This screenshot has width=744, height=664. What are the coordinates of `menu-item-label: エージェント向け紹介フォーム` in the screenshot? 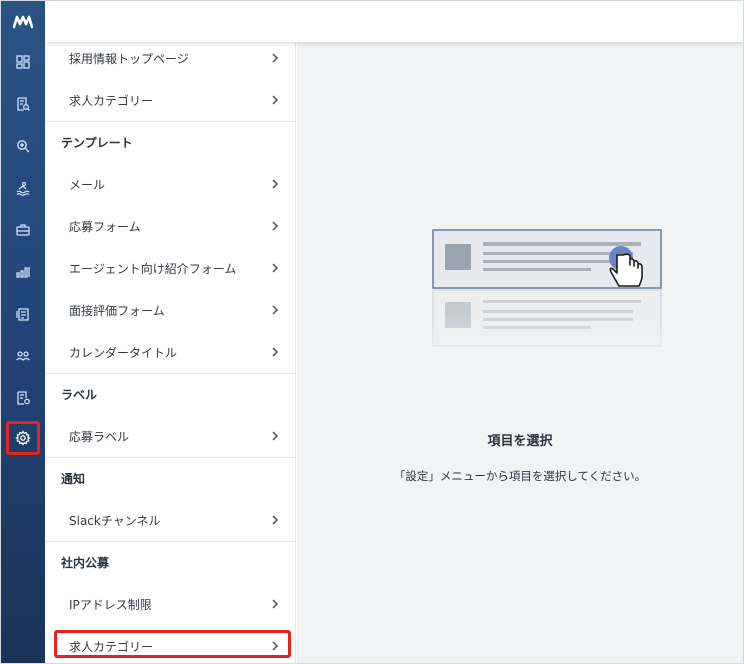 It's located at (153, 268).